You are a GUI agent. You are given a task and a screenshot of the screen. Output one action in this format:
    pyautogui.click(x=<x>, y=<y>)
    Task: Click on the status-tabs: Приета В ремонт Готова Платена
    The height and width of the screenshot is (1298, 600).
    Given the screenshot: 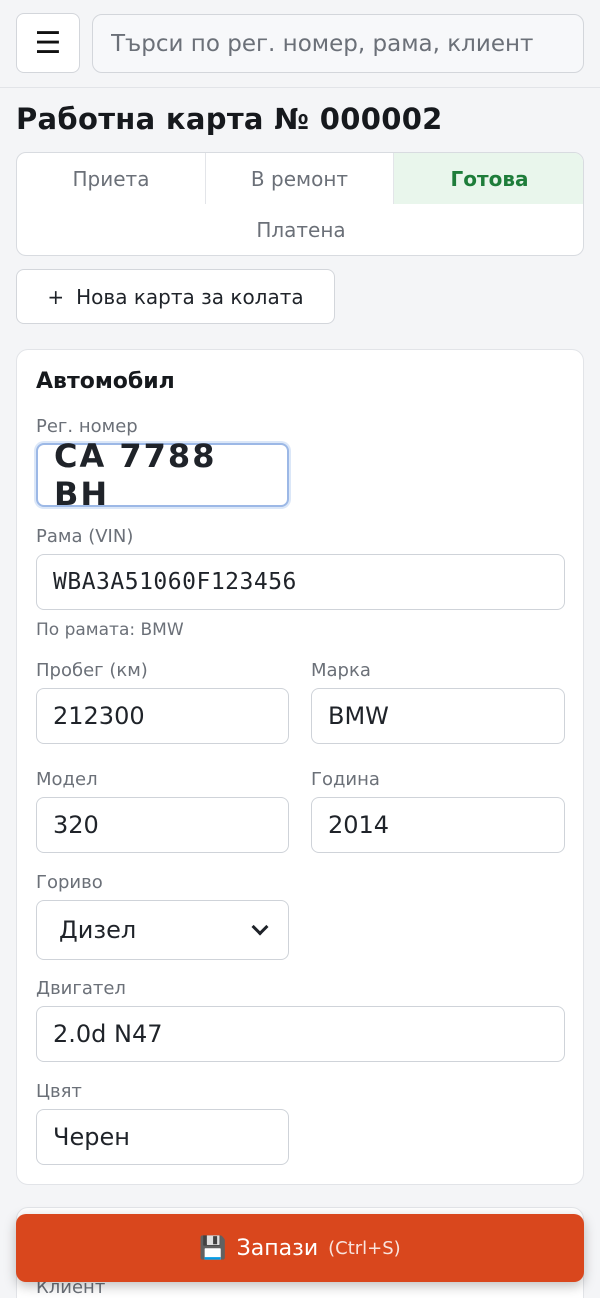 What is the action you would take?
    pyautogui.click(x=300, y=204)
    